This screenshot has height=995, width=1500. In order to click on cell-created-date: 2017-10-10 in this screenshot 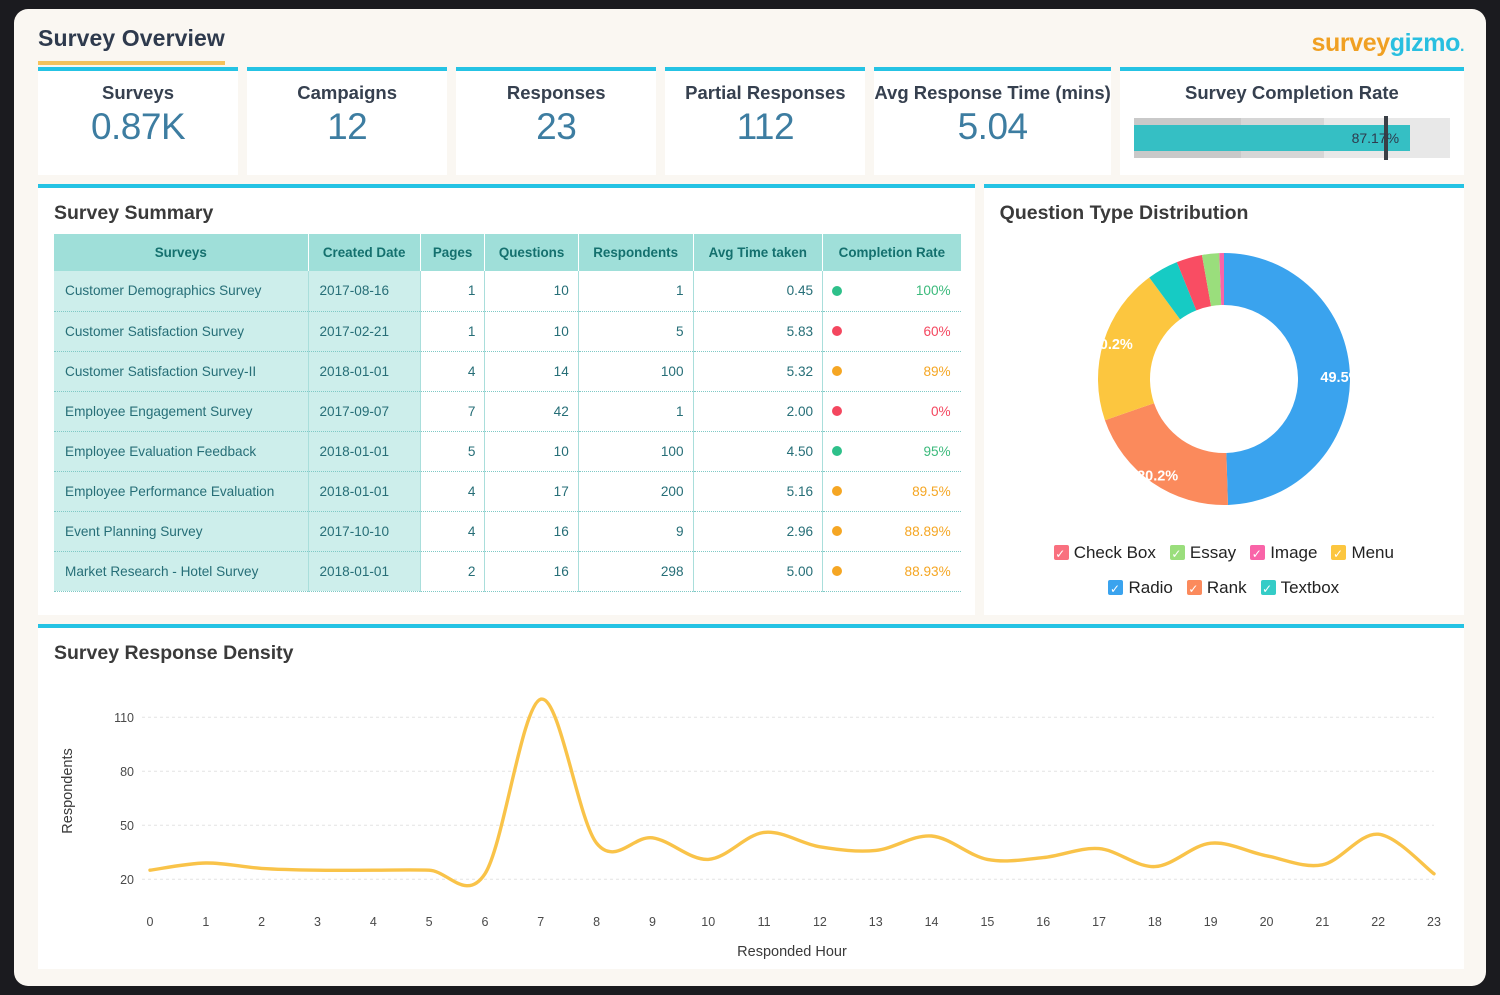, I will do `click(364, 531)`.